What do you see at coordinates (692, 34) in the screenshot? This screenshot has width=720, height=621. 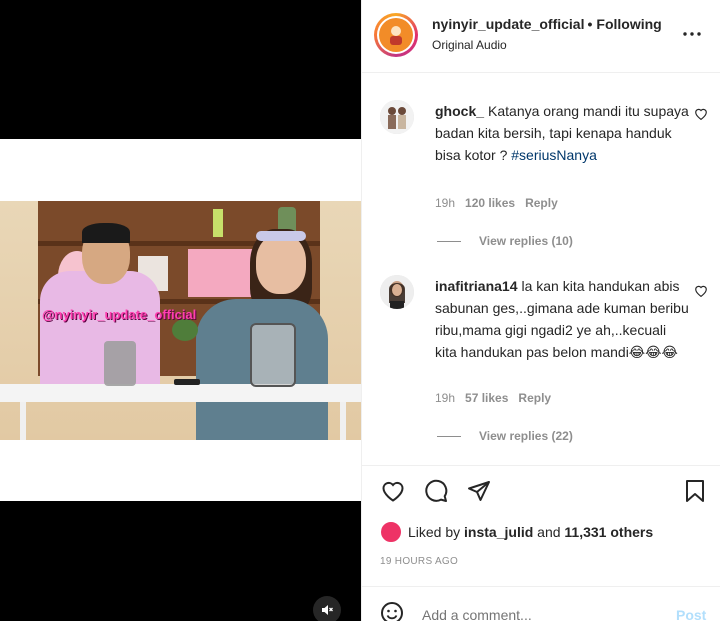 I see `more-options-icon` at bounding box center [692, 34].